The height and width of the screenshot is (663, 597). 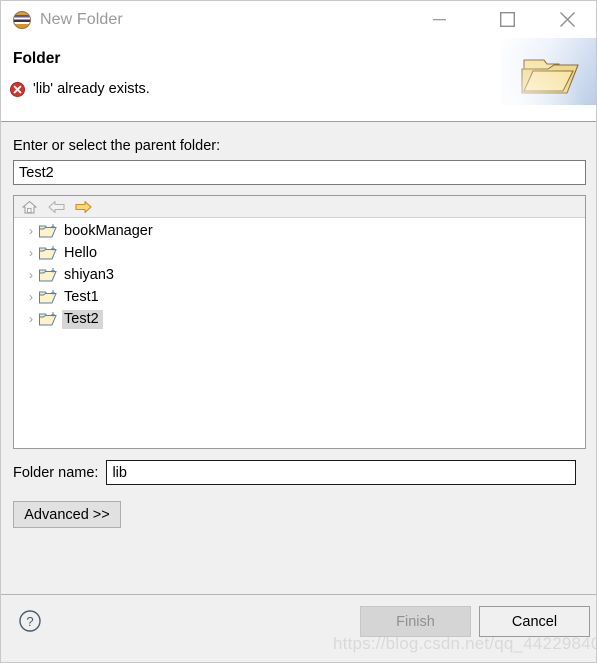 I want to click on tree-item-label: bookManager, so click(x=108, y=230).